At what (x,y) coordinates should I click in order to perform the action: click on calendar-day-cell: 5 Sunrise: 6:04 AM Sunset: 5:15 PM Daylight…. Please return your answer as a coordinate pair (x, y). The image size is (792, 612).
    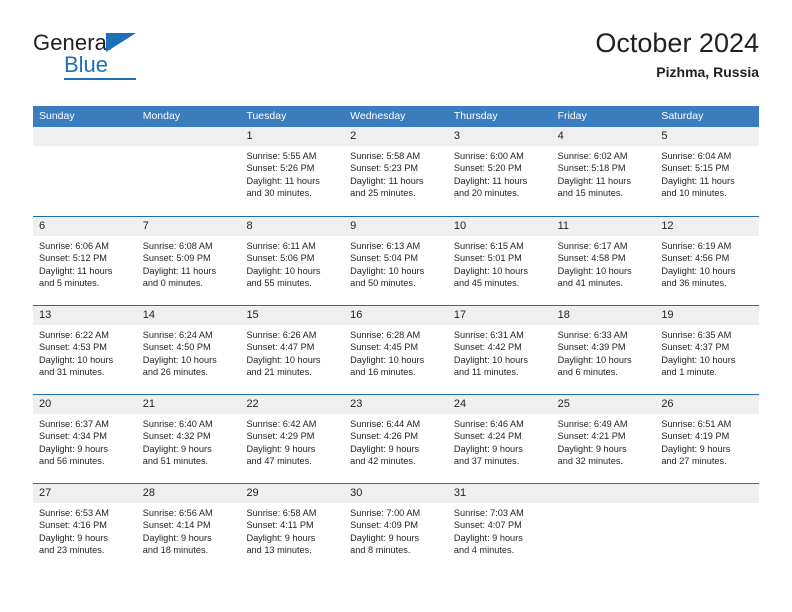
    Looking at the image, I should click on (707, 171).